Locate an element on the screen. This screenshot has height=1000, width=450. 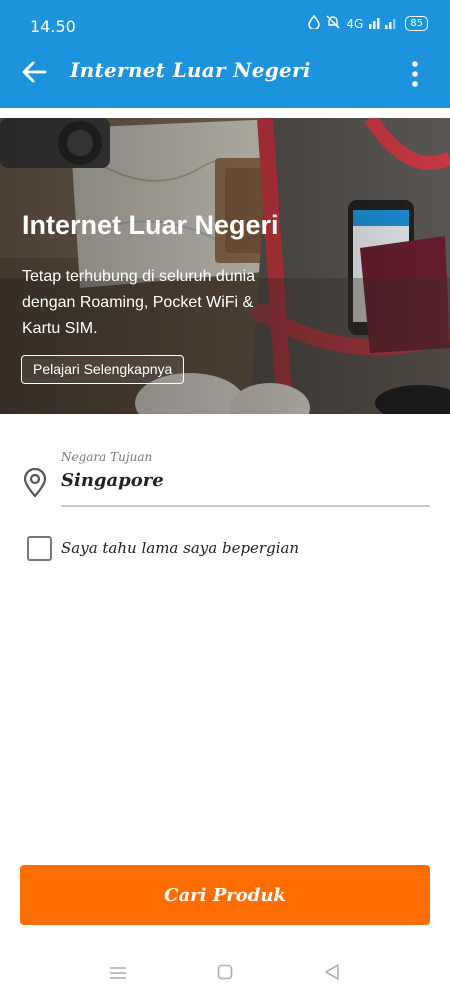
page-title: Internet Luar Negeri is located at coordinates (190, 70).